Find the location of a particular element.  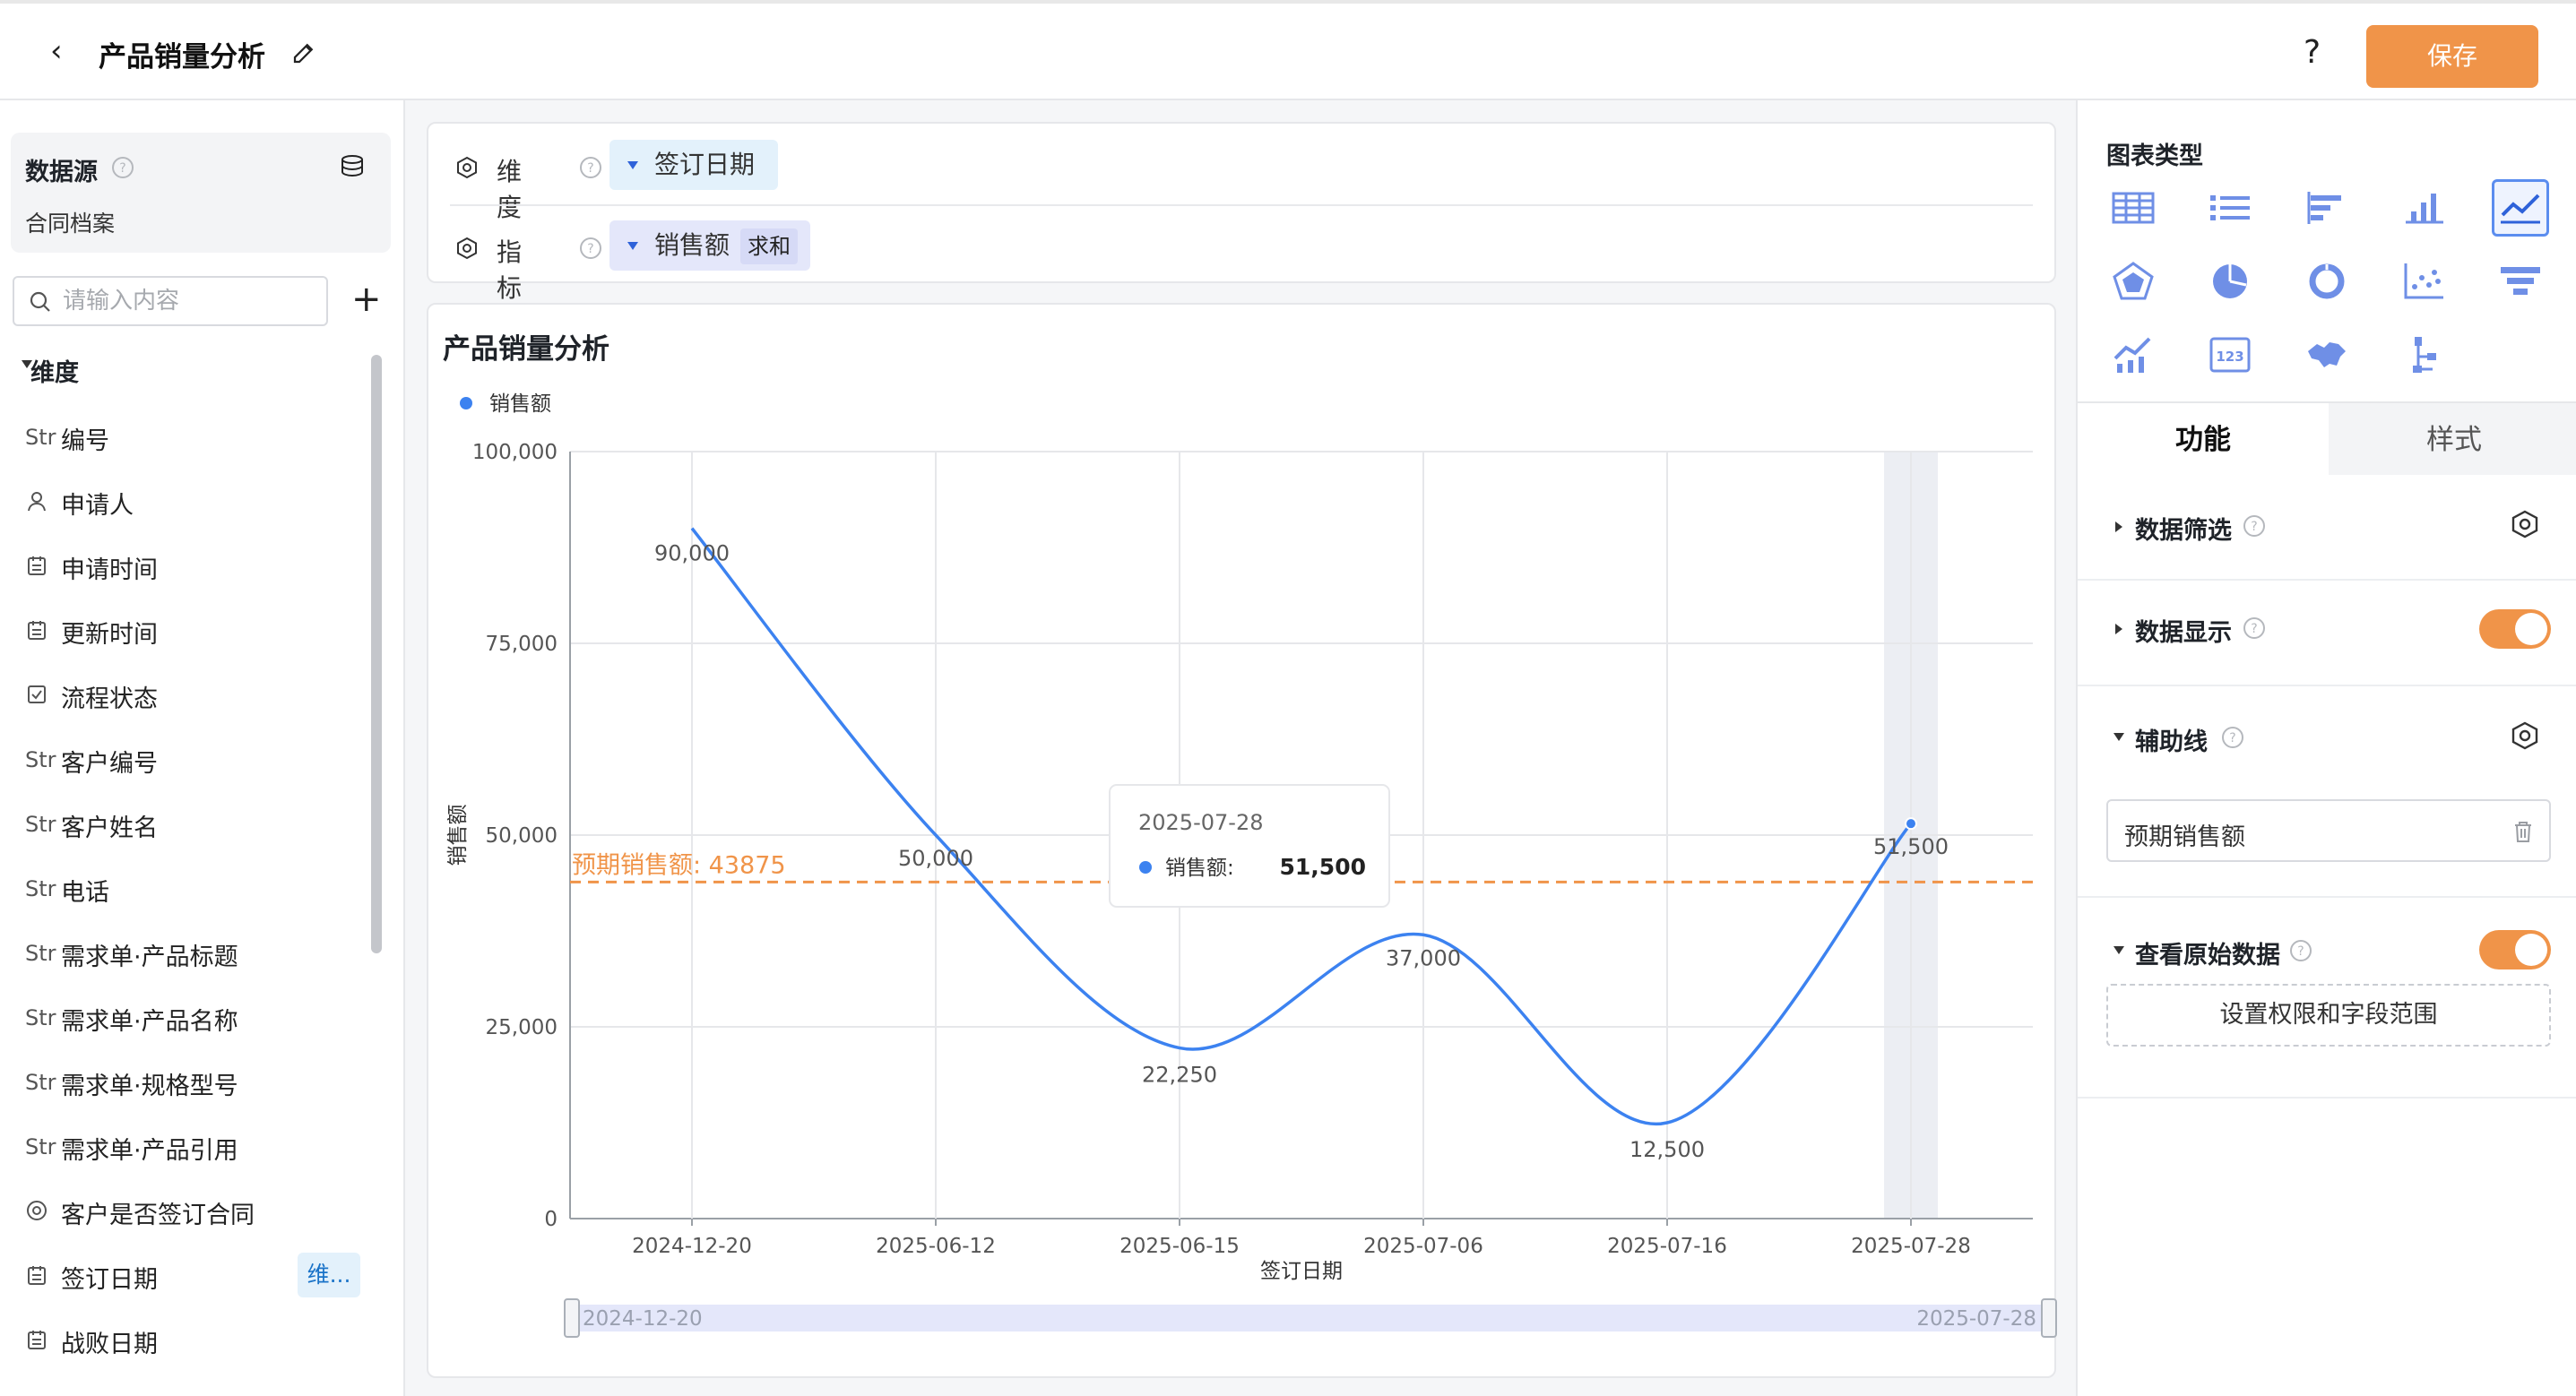

page-title: 产品销量分析 is located at coordinates (182, 57).